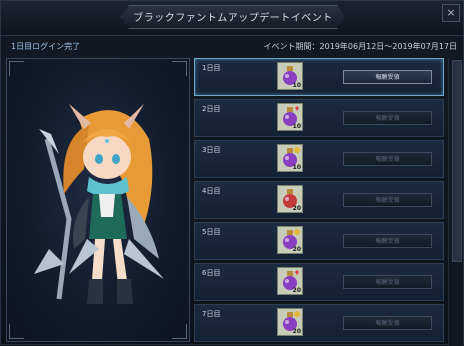  What do you see at coordinates (211, 232) in the screenshot?
I see `reward-day-label: 5日目` at bounding box center [211, 232].